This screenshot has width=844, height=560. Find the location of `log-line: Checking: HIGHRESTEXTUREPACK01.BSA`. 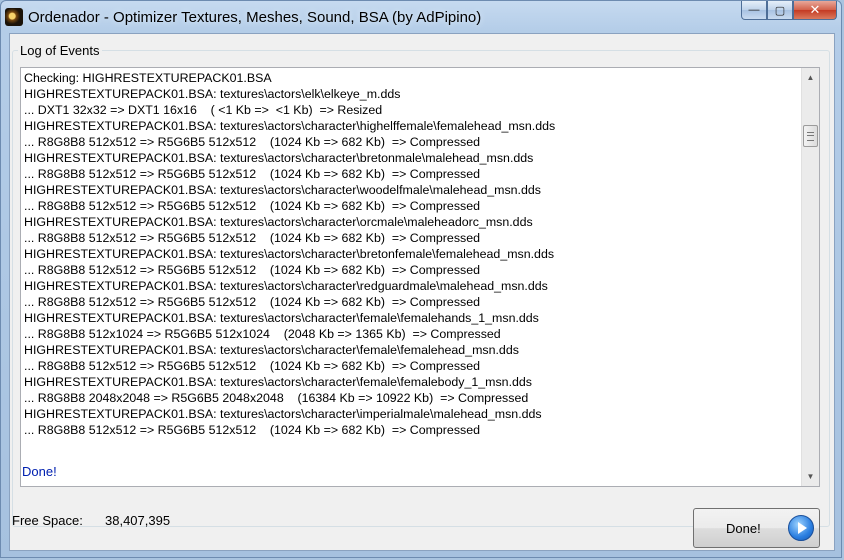

log-line: Checking: HIGHRESTEXTUREPACK01.BSA is located at coordinates (148, 78).